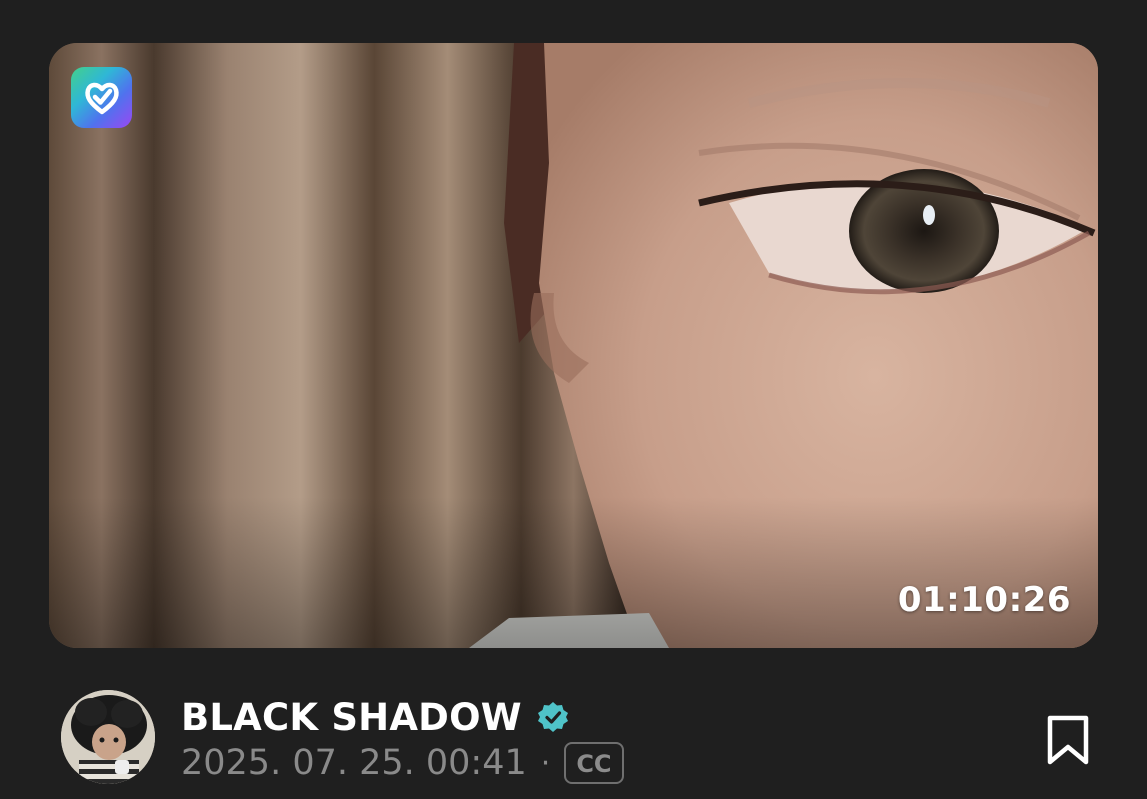  I want to click on verified-badge-icon, so click(552, 717).